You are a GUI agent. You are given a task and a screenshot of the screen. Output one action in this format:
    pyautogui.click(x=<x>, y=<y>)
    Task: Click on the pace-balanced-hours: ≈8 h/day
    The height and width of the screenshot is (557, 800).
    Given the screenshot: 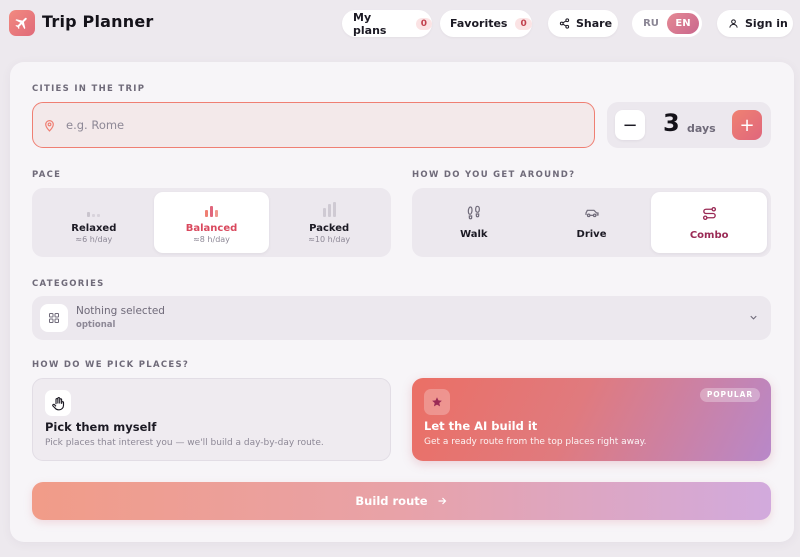 What is the action you would take?
    pyautogui.click(x=211, y=239)
    